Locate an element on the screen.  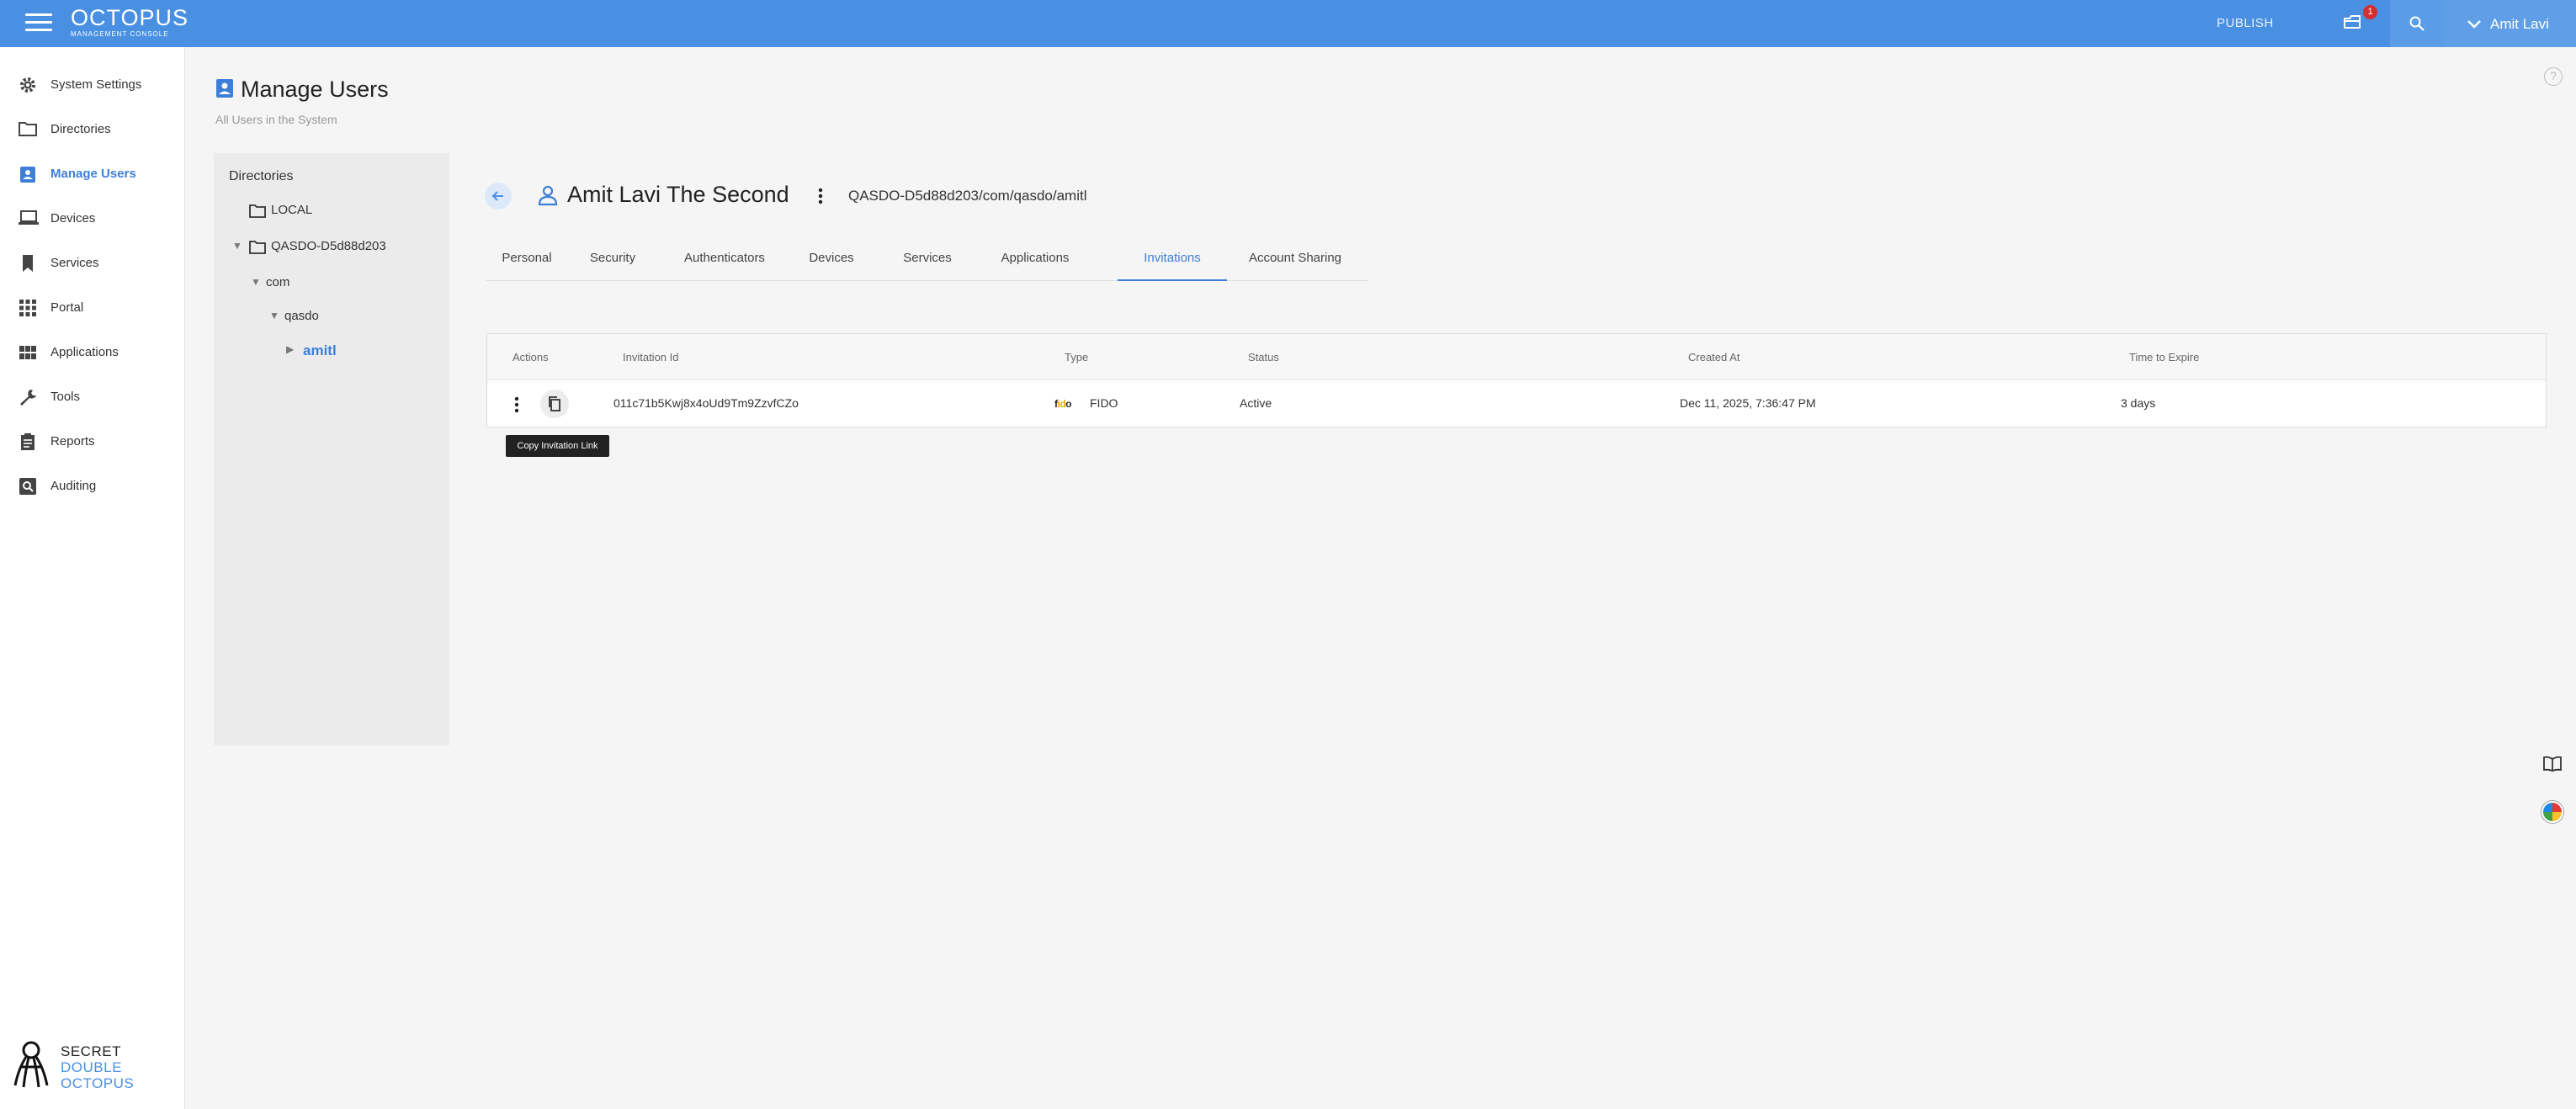
invitation-time-to-expire: 3 days is located at coordinates (2138, 403).